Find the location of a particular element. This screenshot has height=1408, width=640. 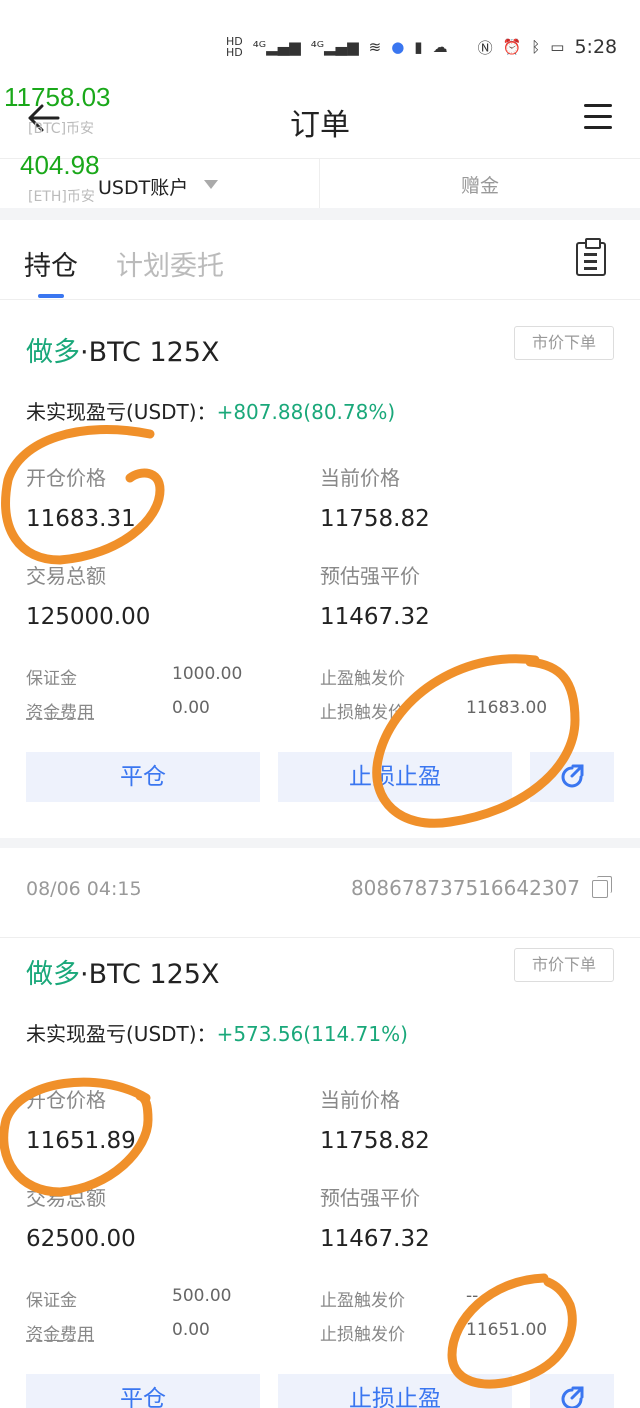

btc-ticker-label: [BTC]币安 is located at coordinates (61, 129).